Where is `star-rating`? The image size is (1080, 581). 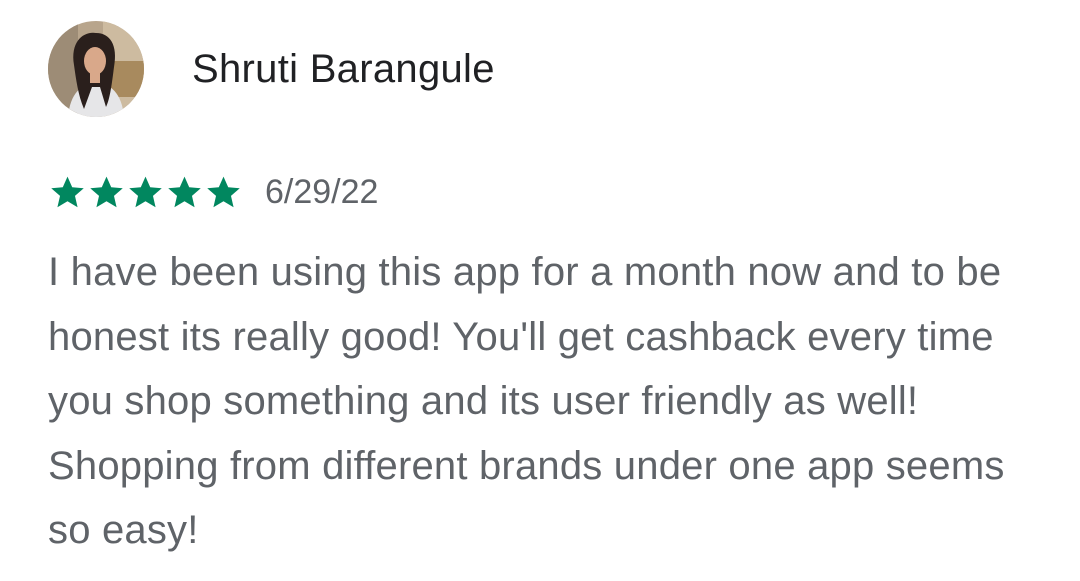
star-rating is located at coordinates (145, 192).